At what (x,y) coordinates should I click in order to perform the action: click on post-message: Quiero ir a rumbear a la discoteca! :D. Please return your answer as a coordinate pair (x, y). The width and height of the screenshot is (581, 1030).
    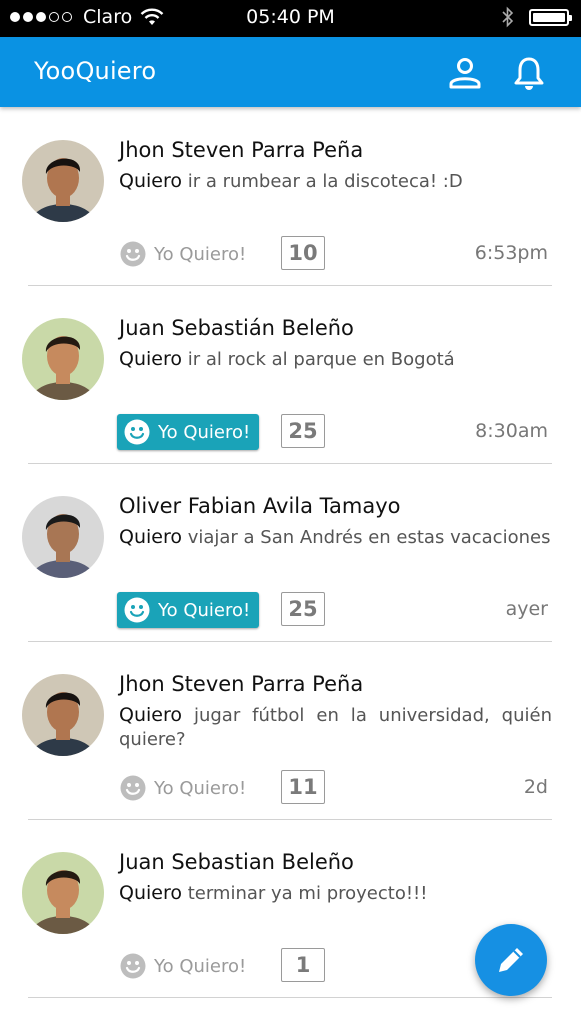
    Looking at the image, I should click on (335, 181).